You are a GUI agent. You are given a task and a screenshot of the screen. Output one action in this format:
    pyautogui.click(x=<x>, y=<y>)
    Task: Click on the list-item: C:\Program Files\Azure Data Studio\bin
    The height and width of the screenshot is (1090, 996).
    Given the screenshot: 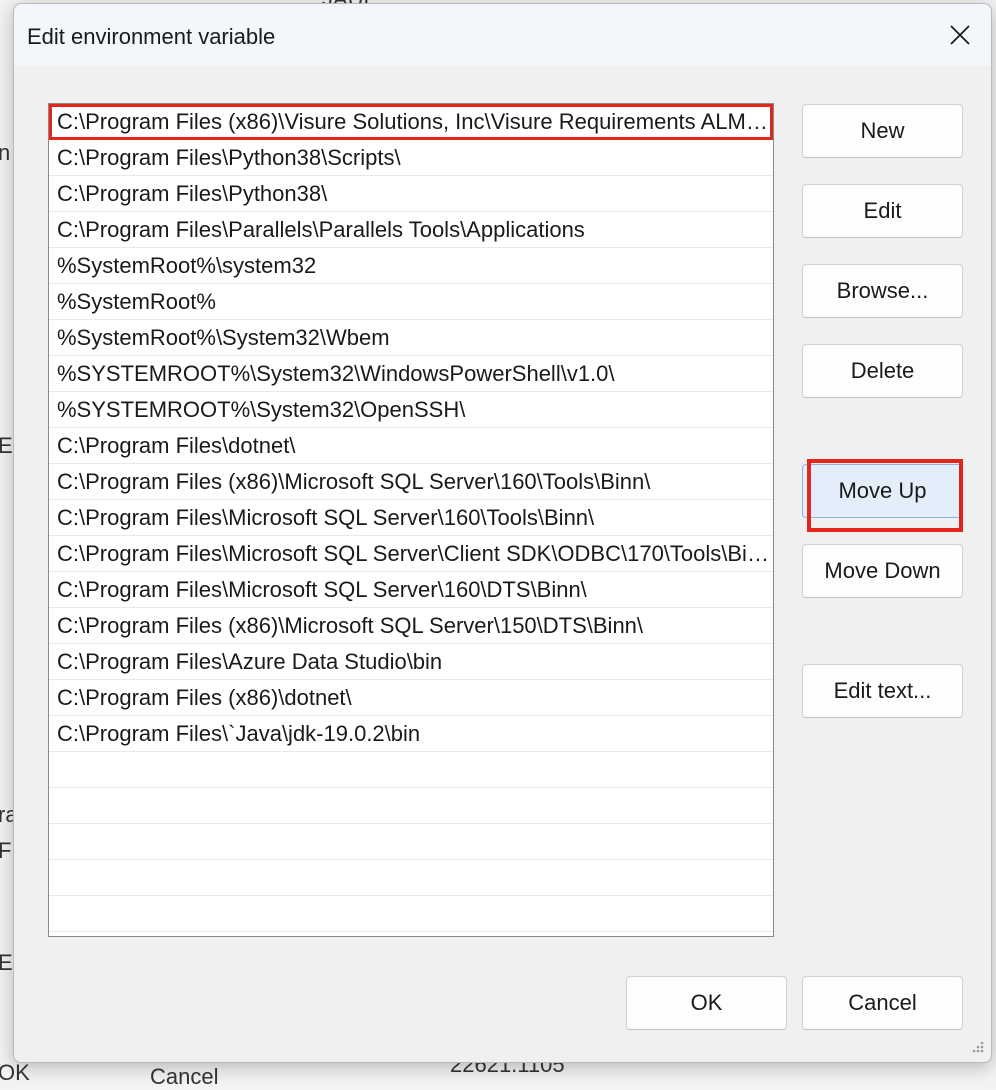 What is the action you would take?
    pyautogui.click(x=411, y=662)
    